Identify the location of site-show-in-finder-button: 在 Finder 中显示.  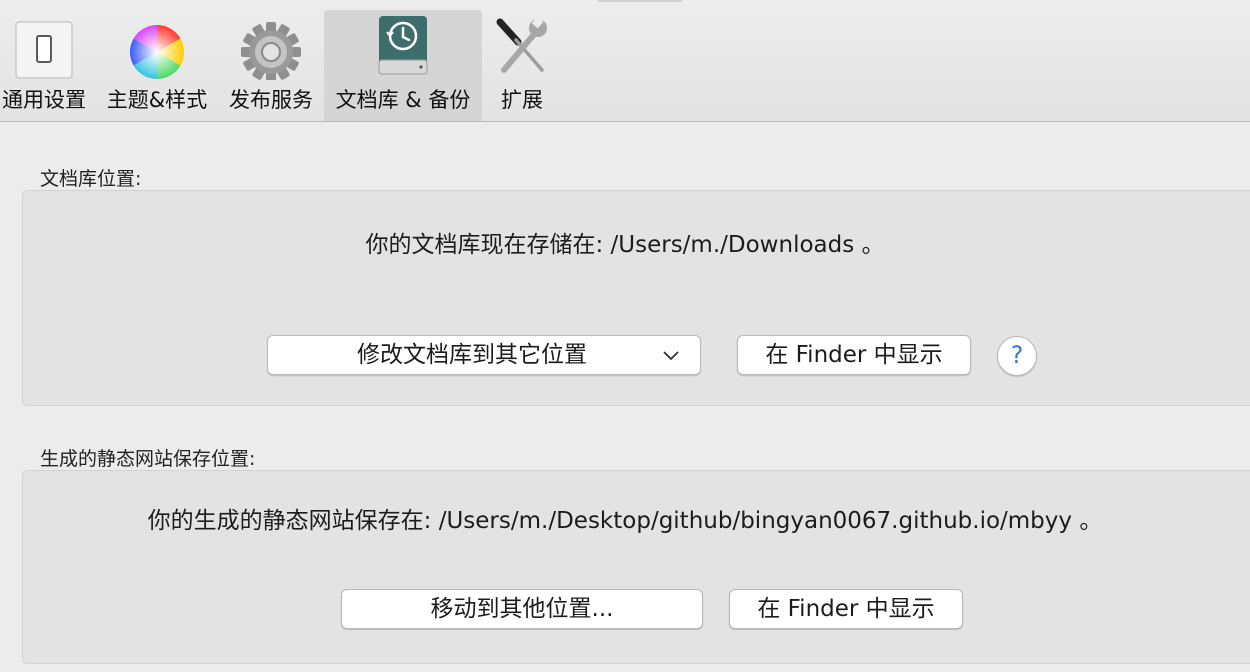
(846, 609).